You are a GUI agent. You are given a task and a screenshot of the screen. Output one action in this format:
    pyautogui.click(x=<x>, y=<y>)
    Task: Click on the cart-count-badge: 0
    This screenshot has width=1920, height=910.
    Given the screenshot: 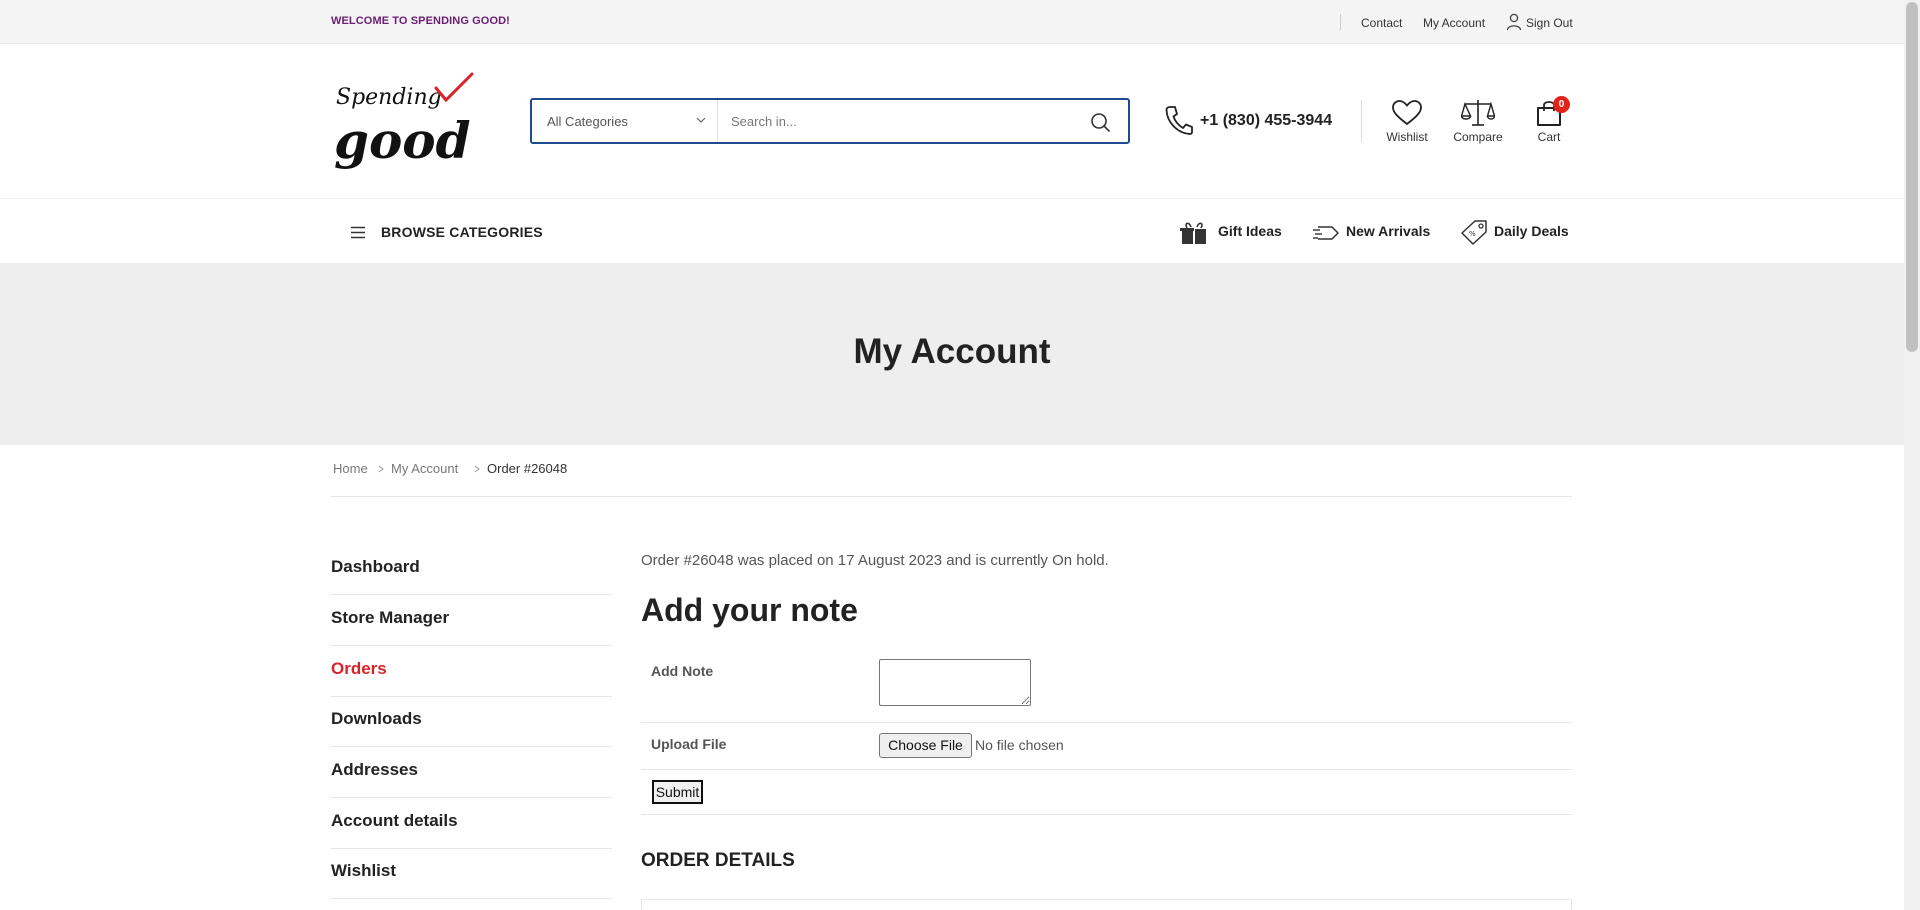 What is the action you would take?
    pyautogui.click(x=1561, y=104)
    